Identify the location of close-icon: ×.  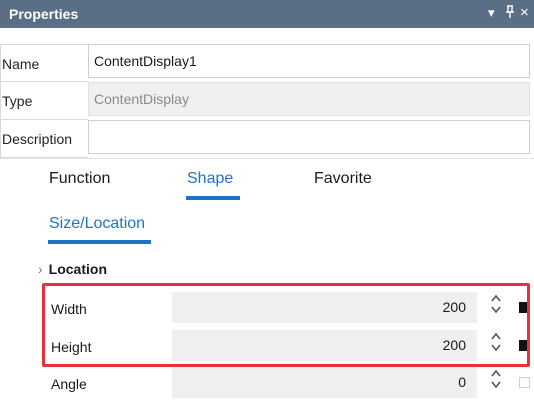
(524, 13).